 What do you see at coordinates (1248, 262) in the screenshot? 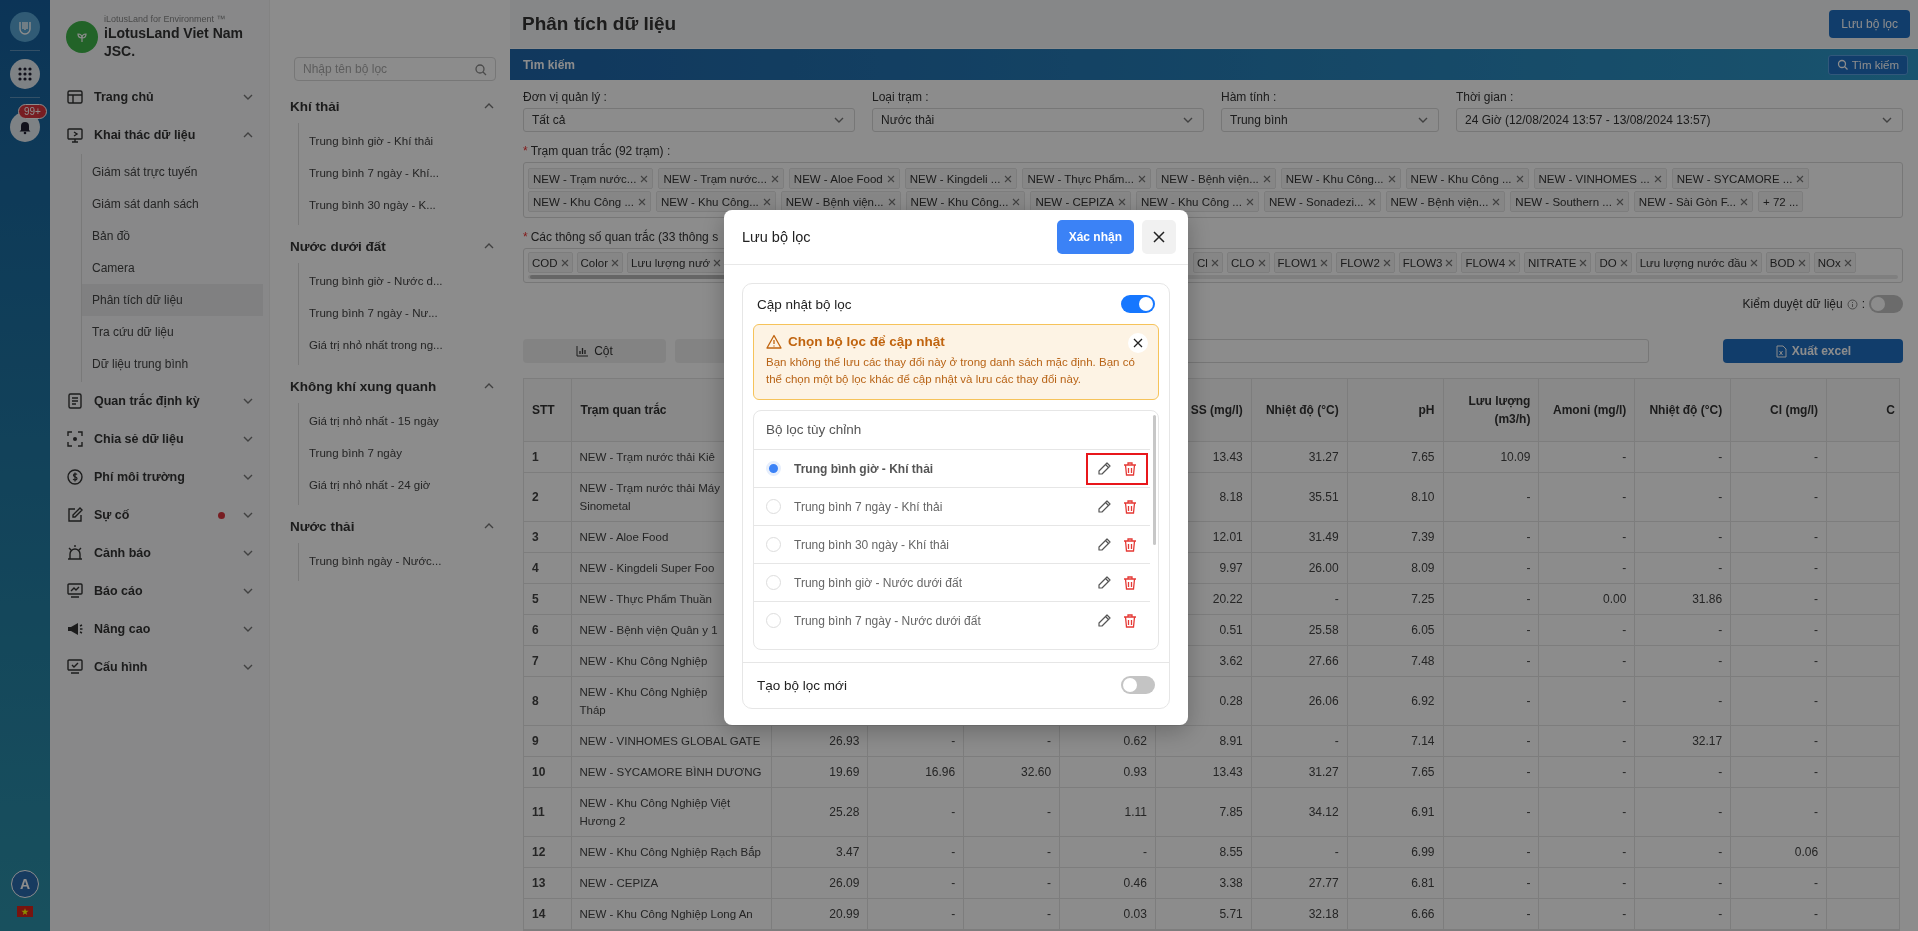
I see `tag-chip: CLO` at bounding box center [1248, 262].